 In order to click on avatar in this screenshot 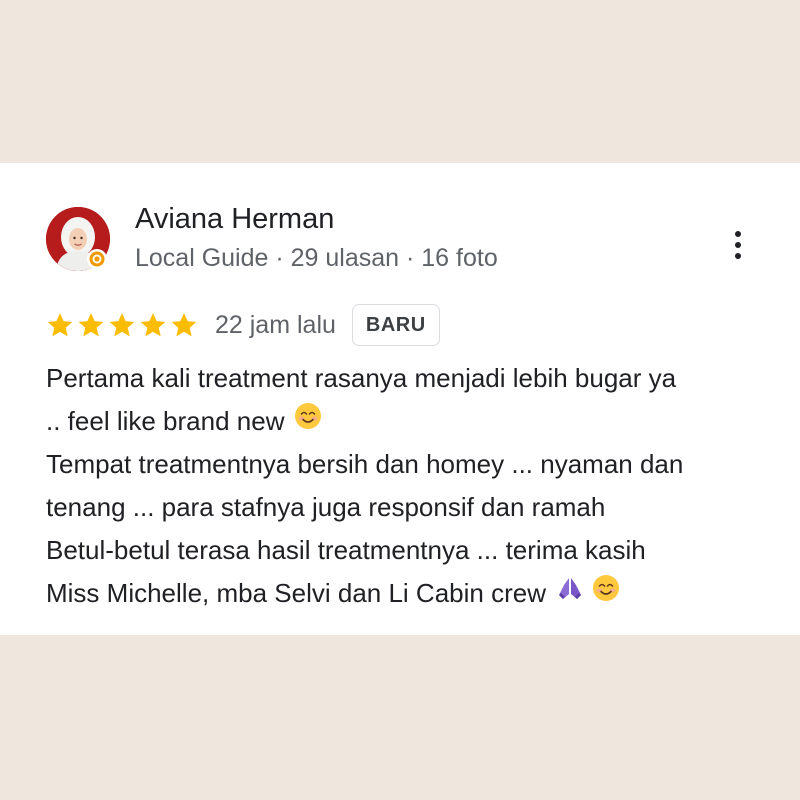, I will do `click(78, 239)`.